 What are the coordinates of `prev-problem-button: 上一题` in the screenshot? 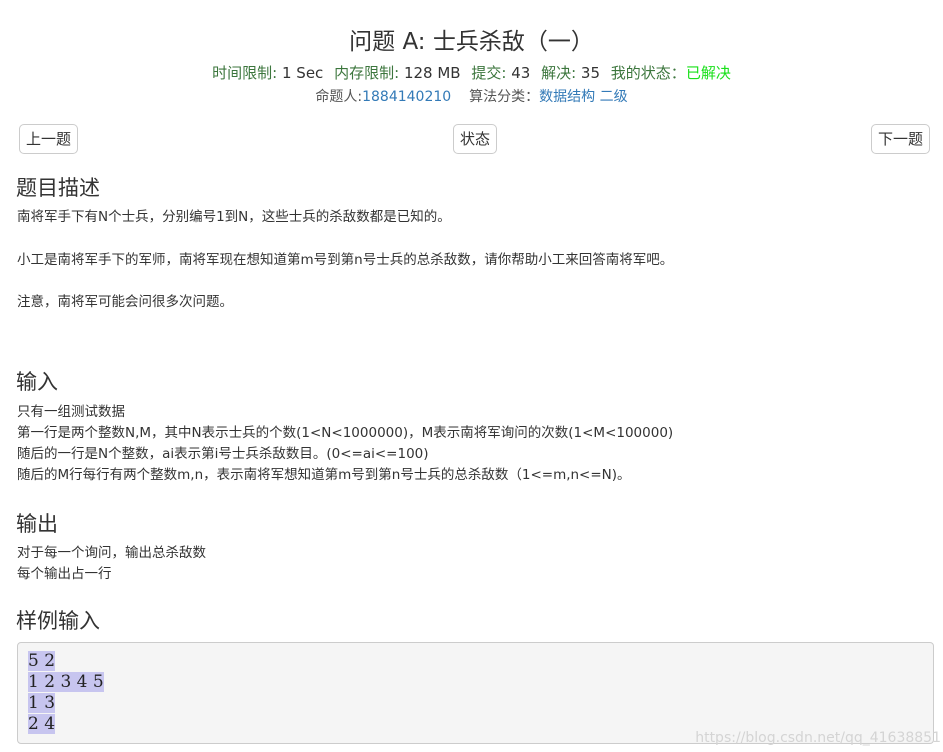 It's located at (49, 139).